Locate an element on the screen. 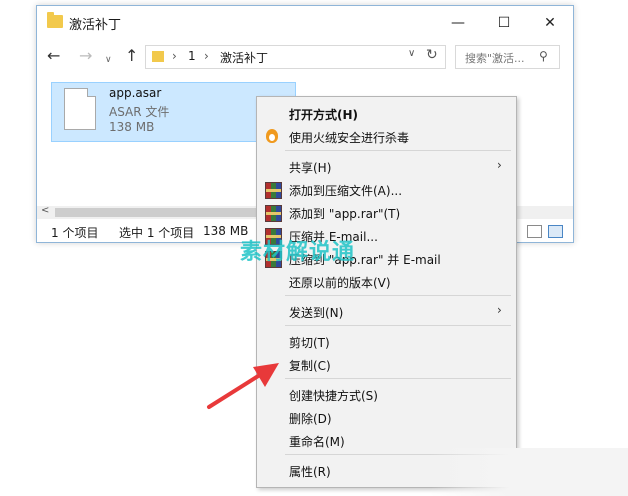  navigation-bar: ← → ∨ ↑ › 1 › 激活补丁 ∨ ↻ 搜索"激活... ⚲ is located at coordinates (305, 57).